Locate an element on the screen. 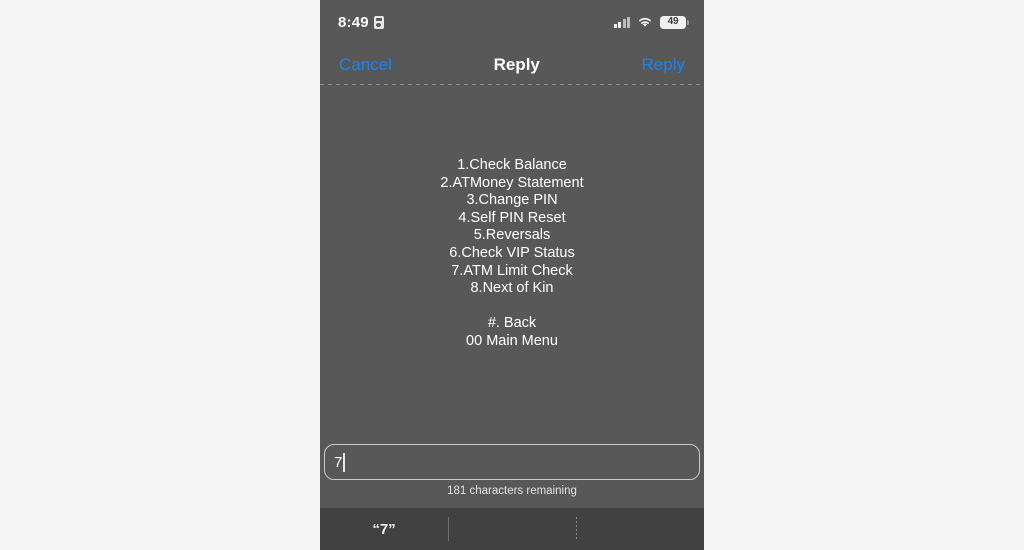 This screenshot has height=550, width=1024. message-line: 8.Next of Kin is located at coordinates (512, 288).